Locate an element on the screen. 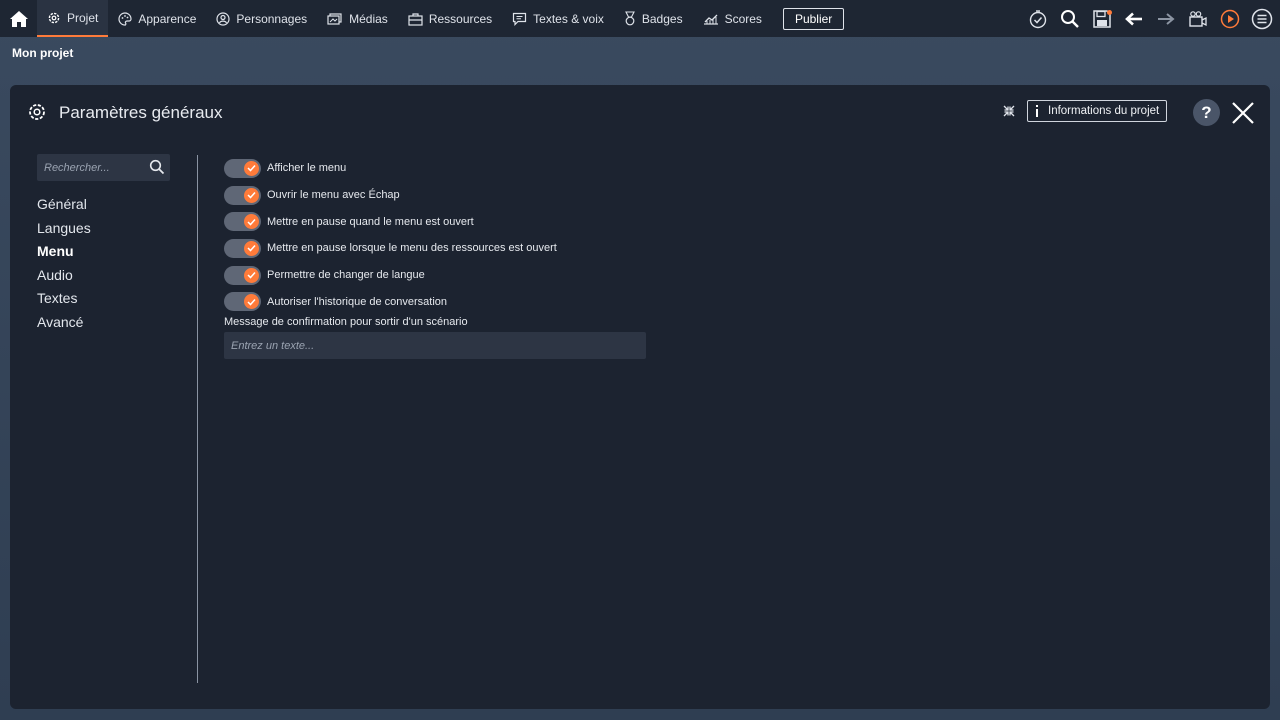 This screenshot has width=1280, height=720. close-icon is located at coordinates (1243, 113).